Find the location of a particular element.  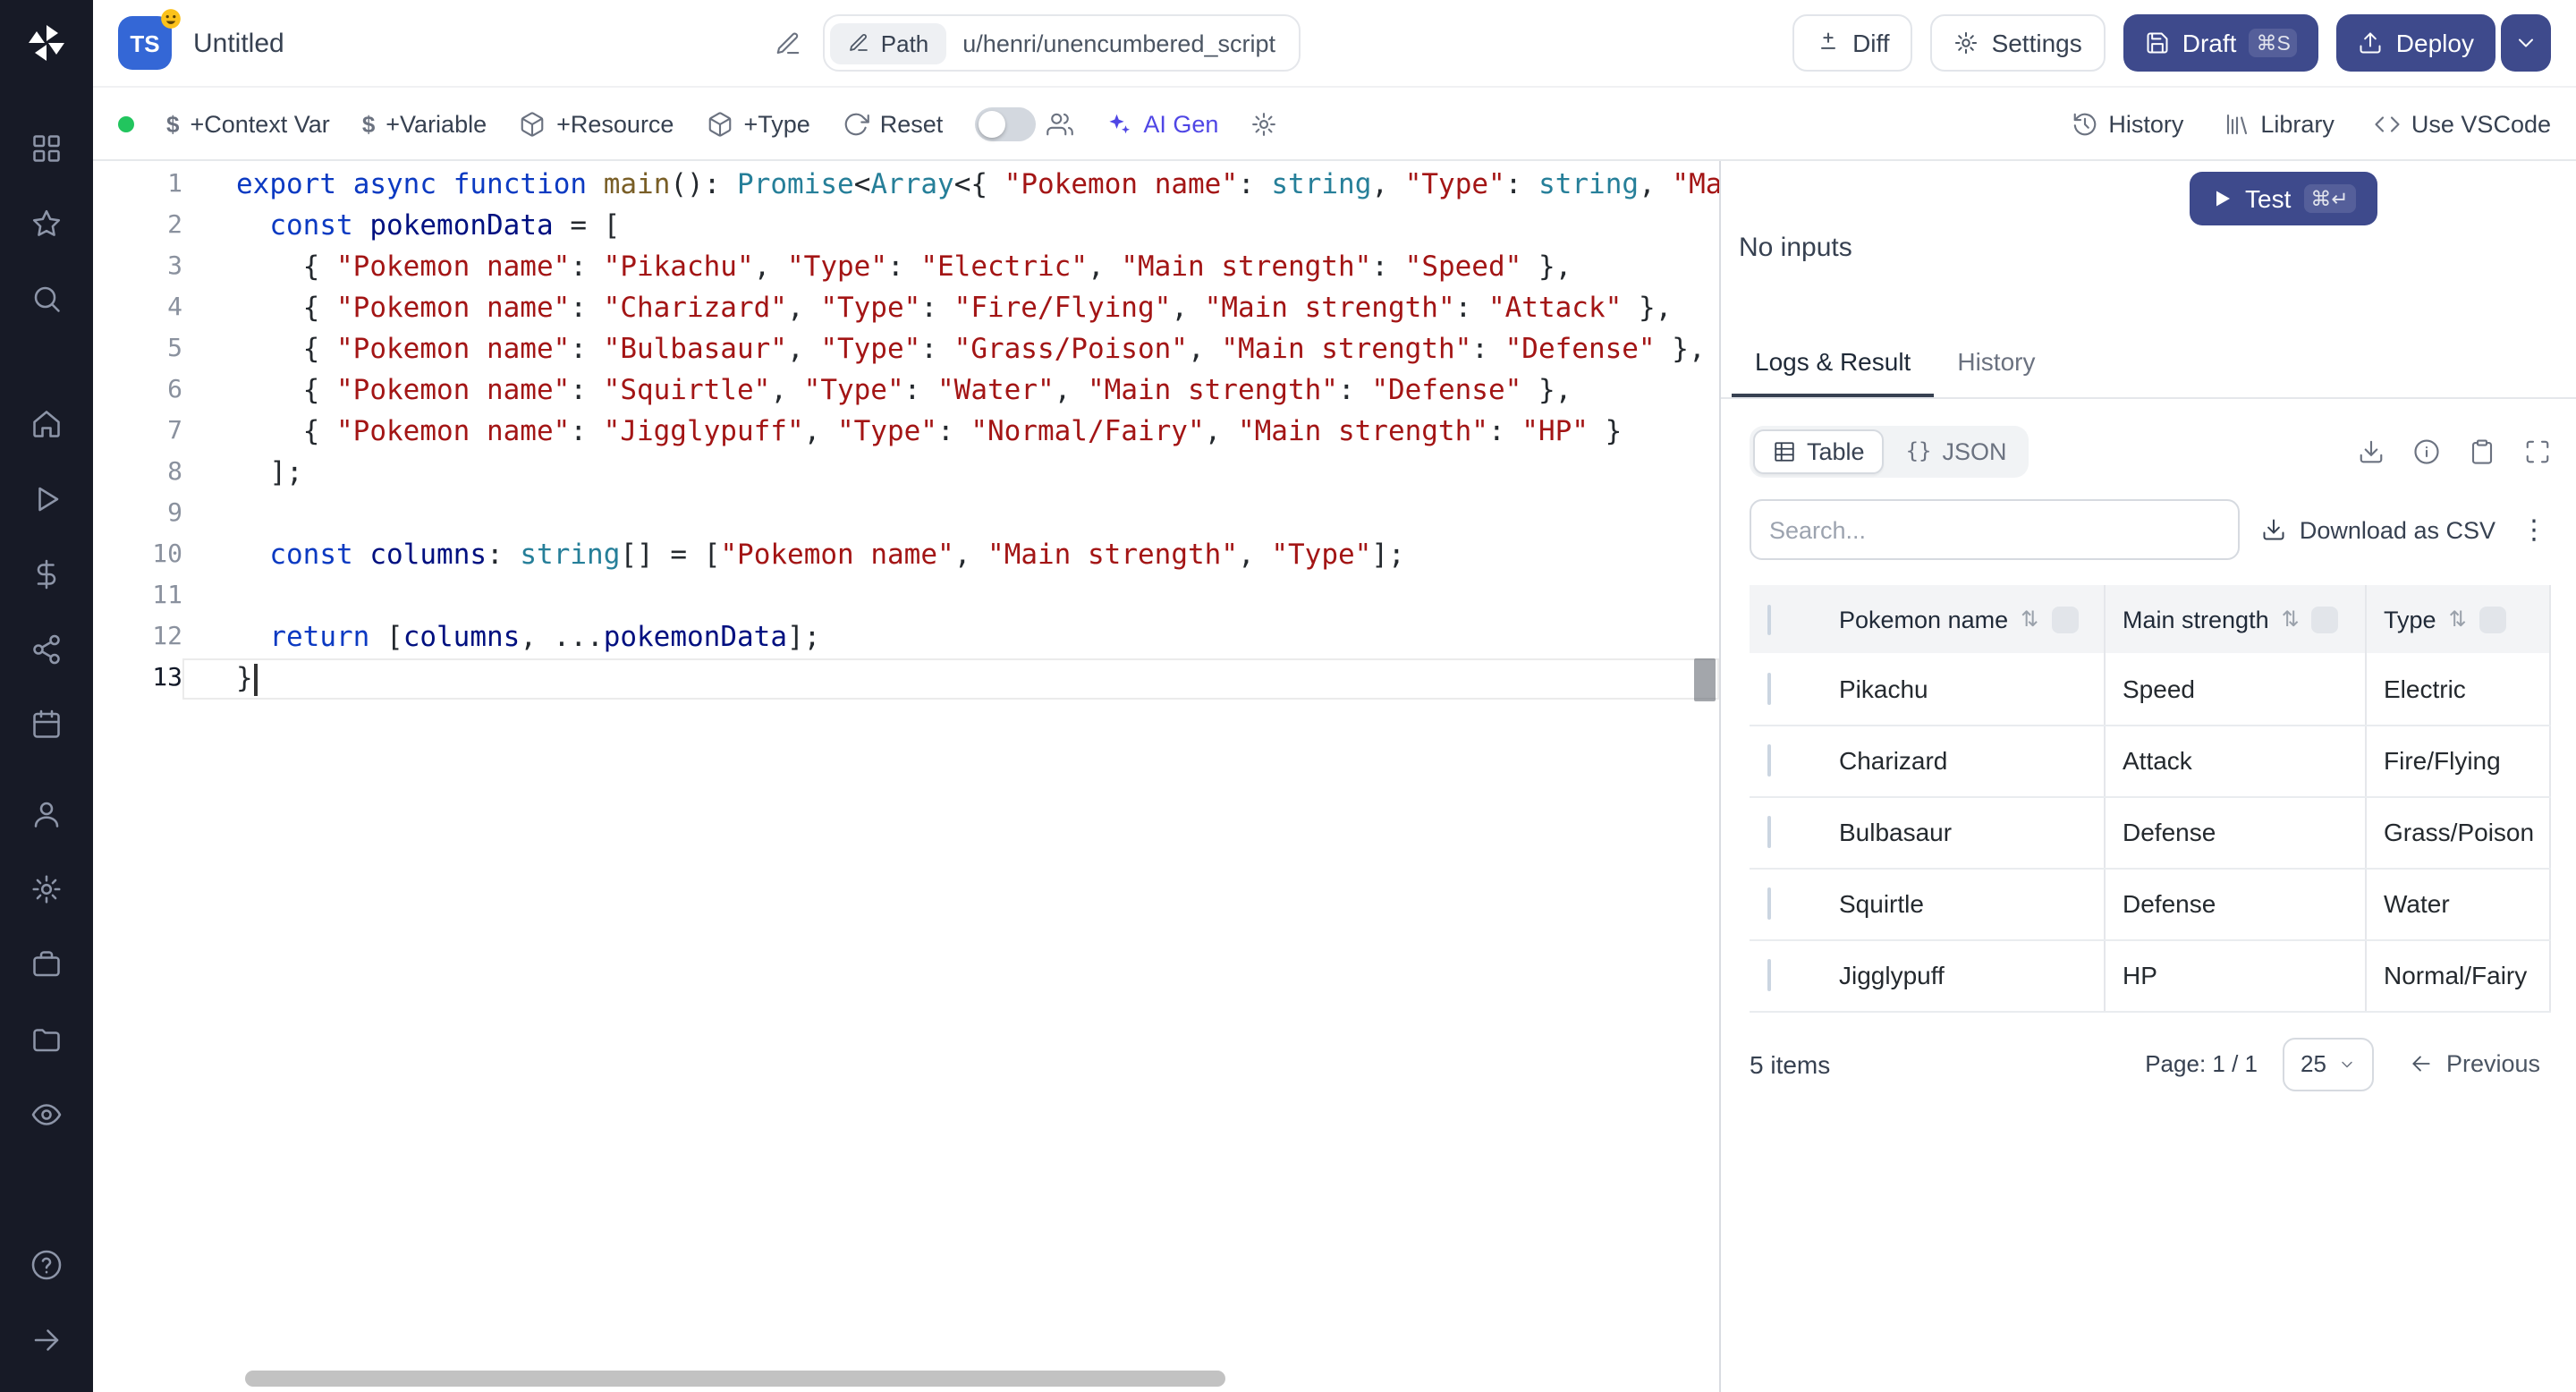

sidebar-item-home is located at coordinates (46, 424).